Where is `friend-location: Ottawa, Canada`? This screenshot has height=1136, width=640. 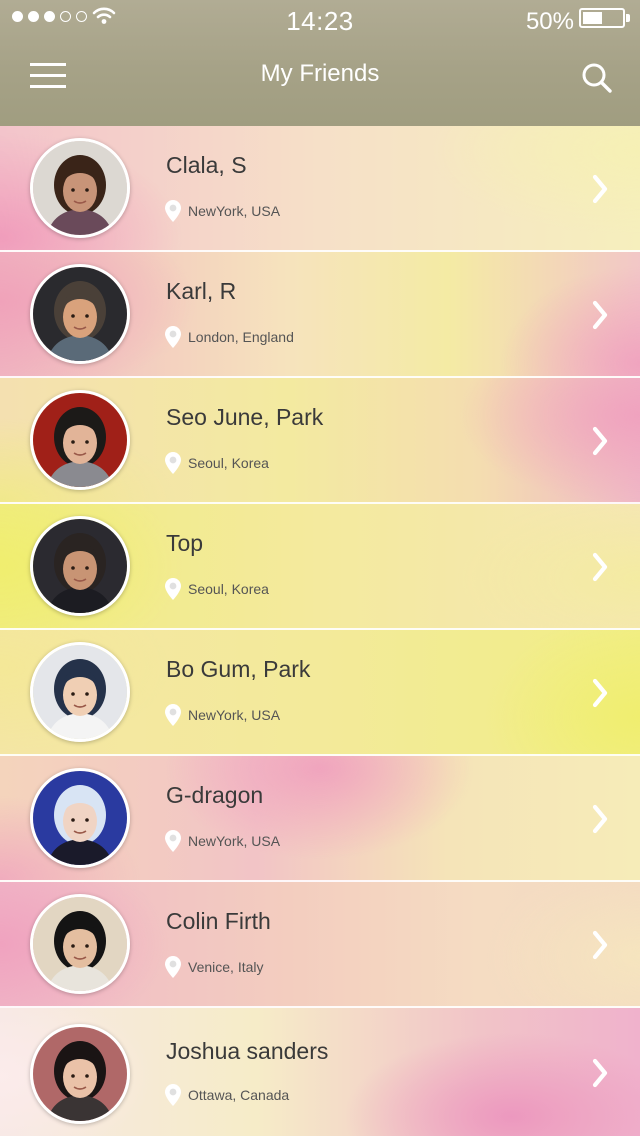 friend-location: Ottawa, Canada is located at coordinates (239, 1095).